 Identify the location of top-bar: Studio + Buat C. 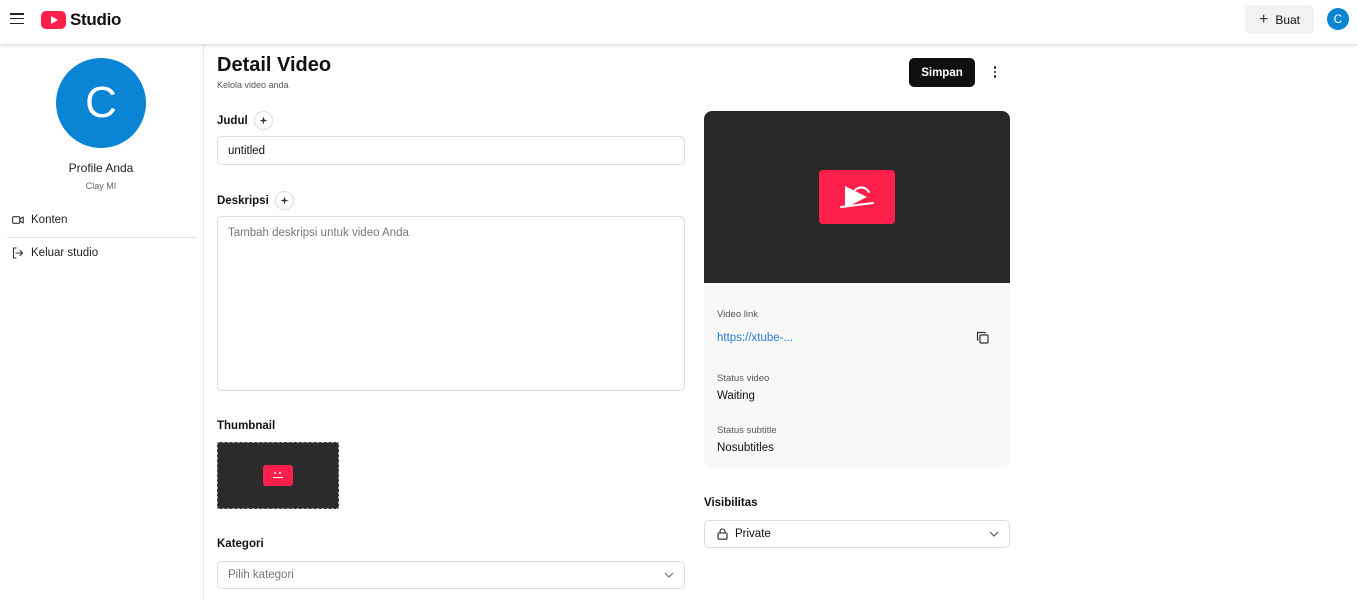
(679, 22).